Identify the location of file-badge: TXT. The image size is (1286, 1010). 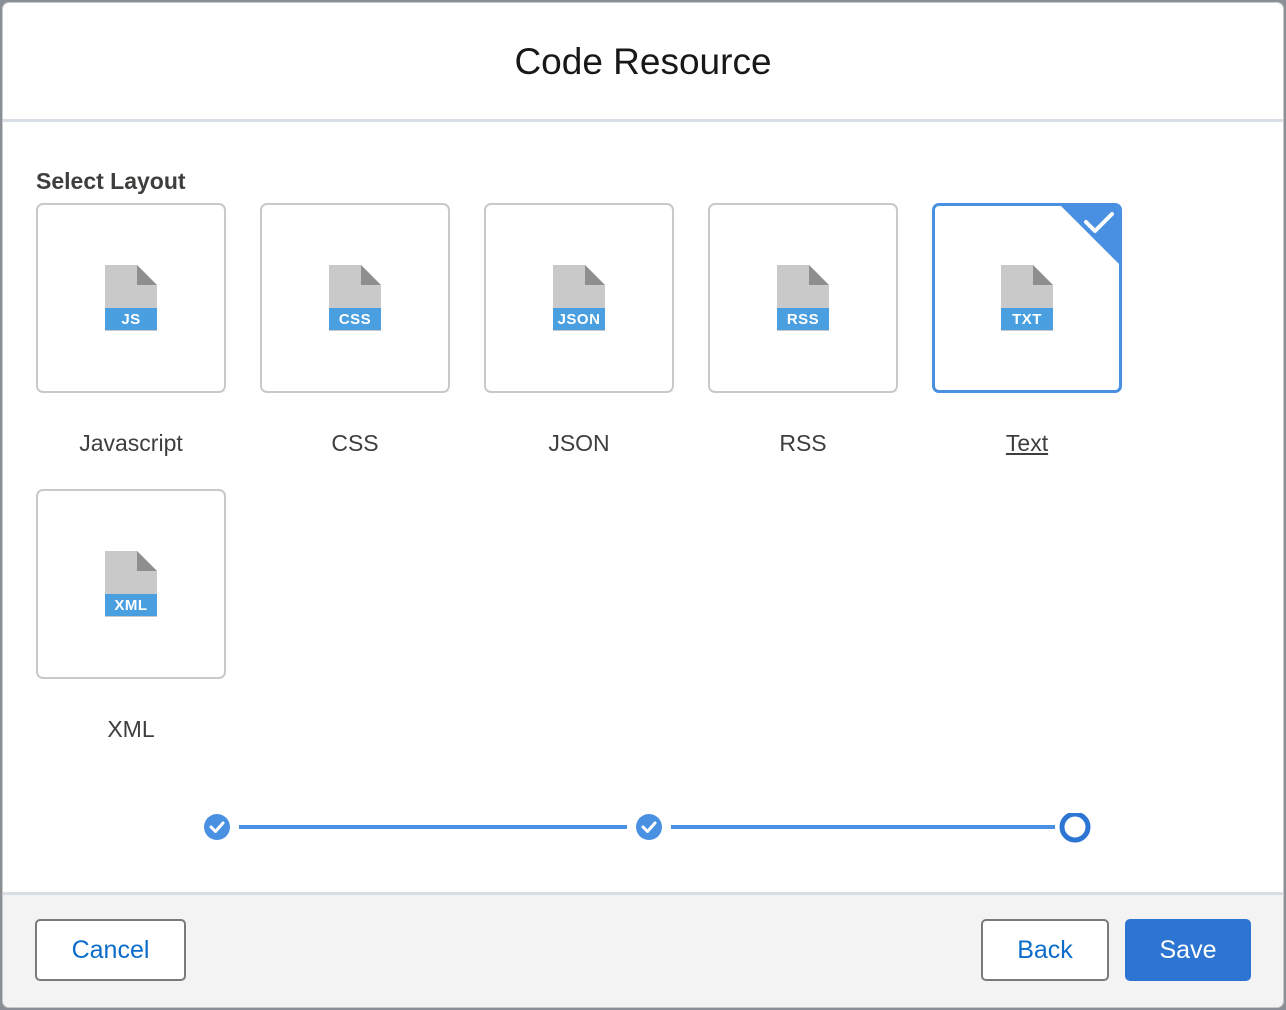
(1027, 319).